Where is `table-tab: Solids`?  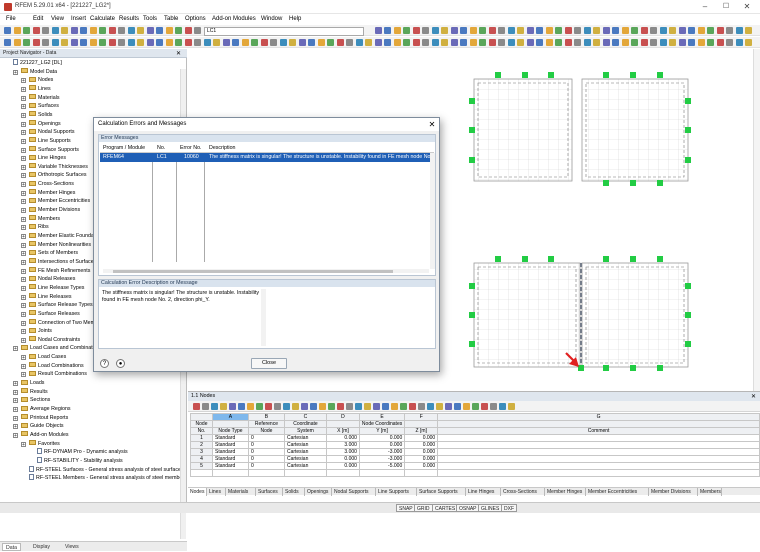 table-tab: Solids is located at coordinates (294, 492).